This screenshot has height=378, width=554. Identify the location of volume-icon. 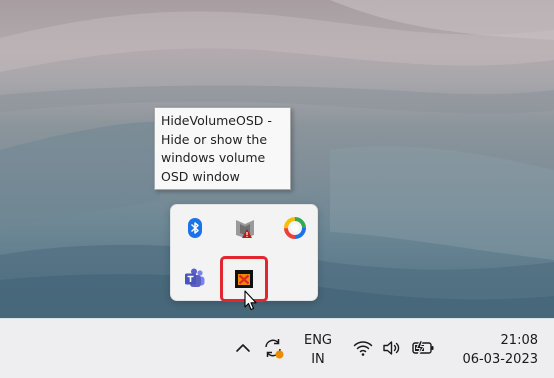
(392, 348).